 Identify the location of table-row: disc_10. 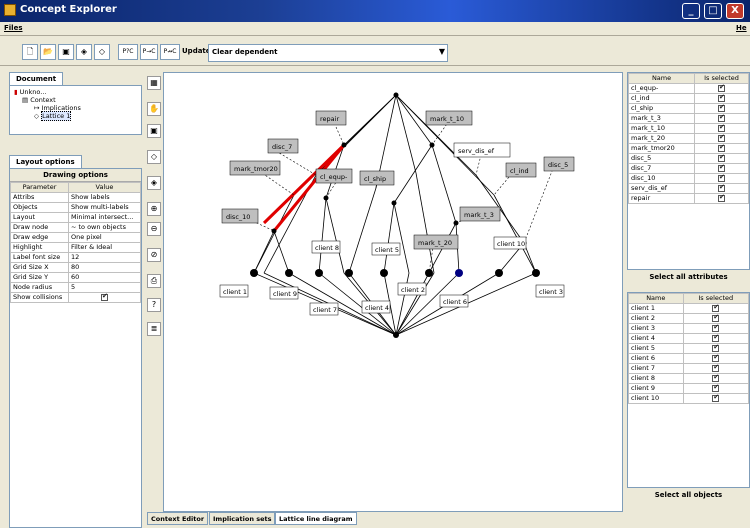
(688, 178).